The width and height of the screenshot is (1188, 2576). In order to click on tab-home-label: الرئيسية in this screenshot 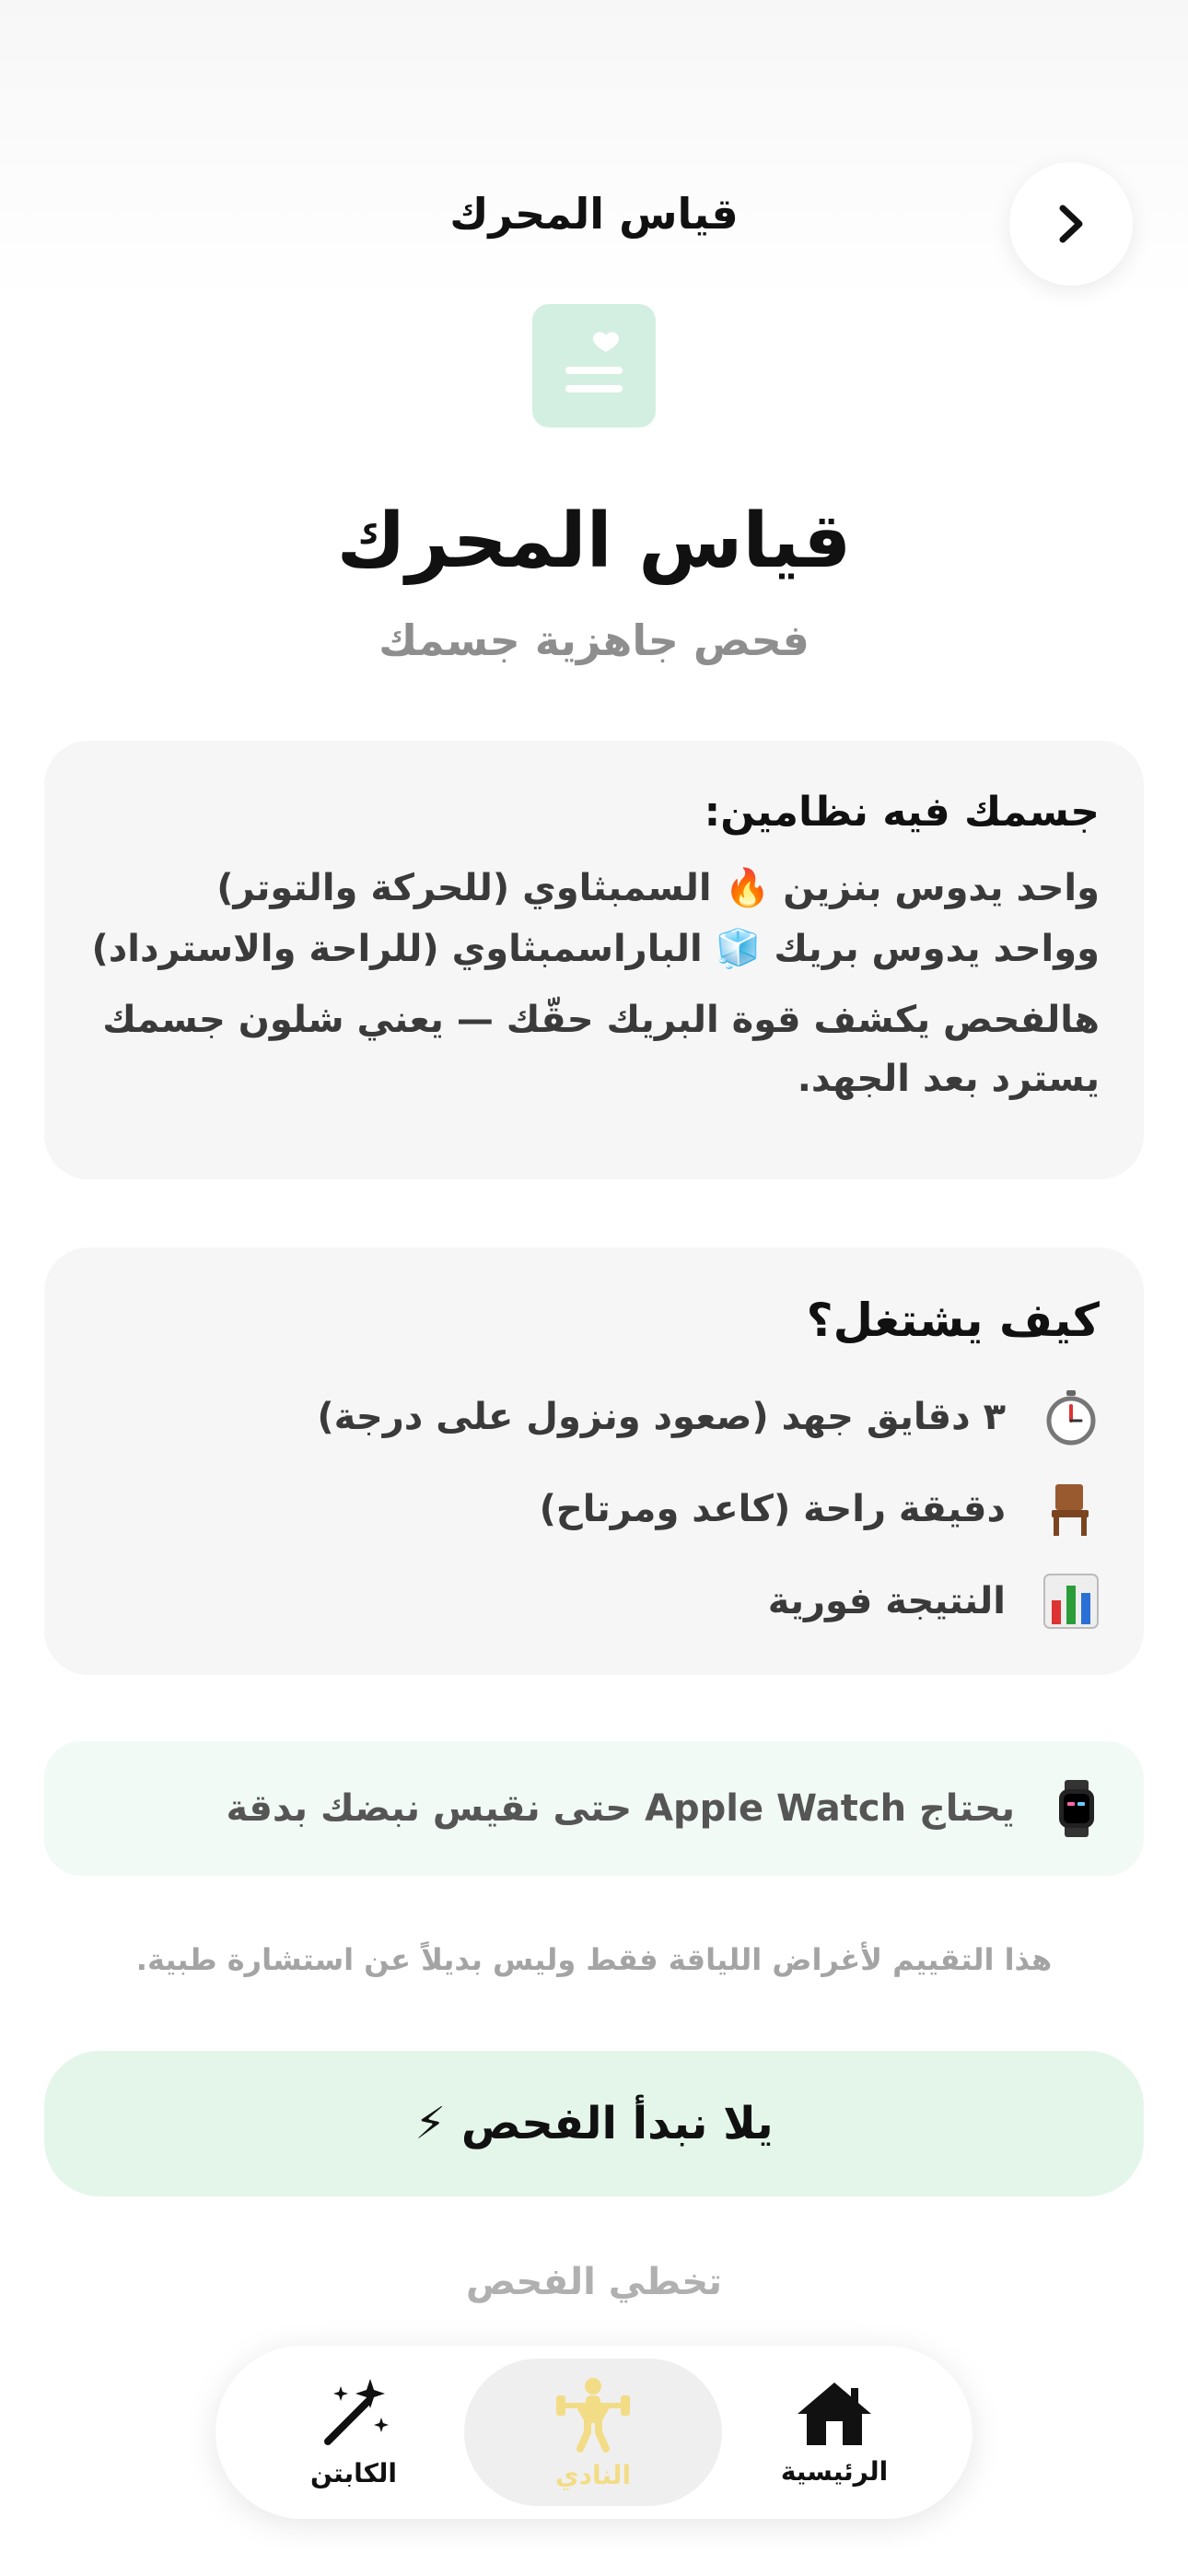, I will do `click(835, 2471)`.